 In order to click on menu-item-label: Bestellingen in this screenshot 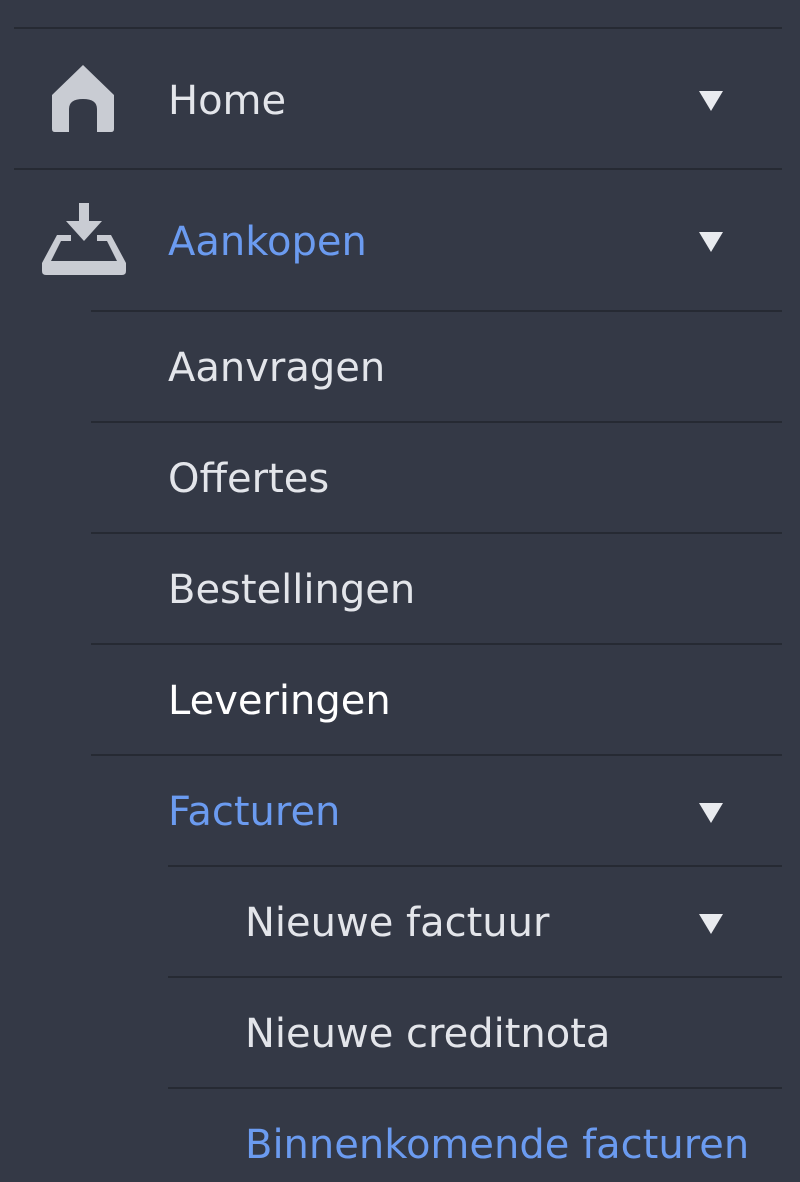, I will do `click(292, 590)`.